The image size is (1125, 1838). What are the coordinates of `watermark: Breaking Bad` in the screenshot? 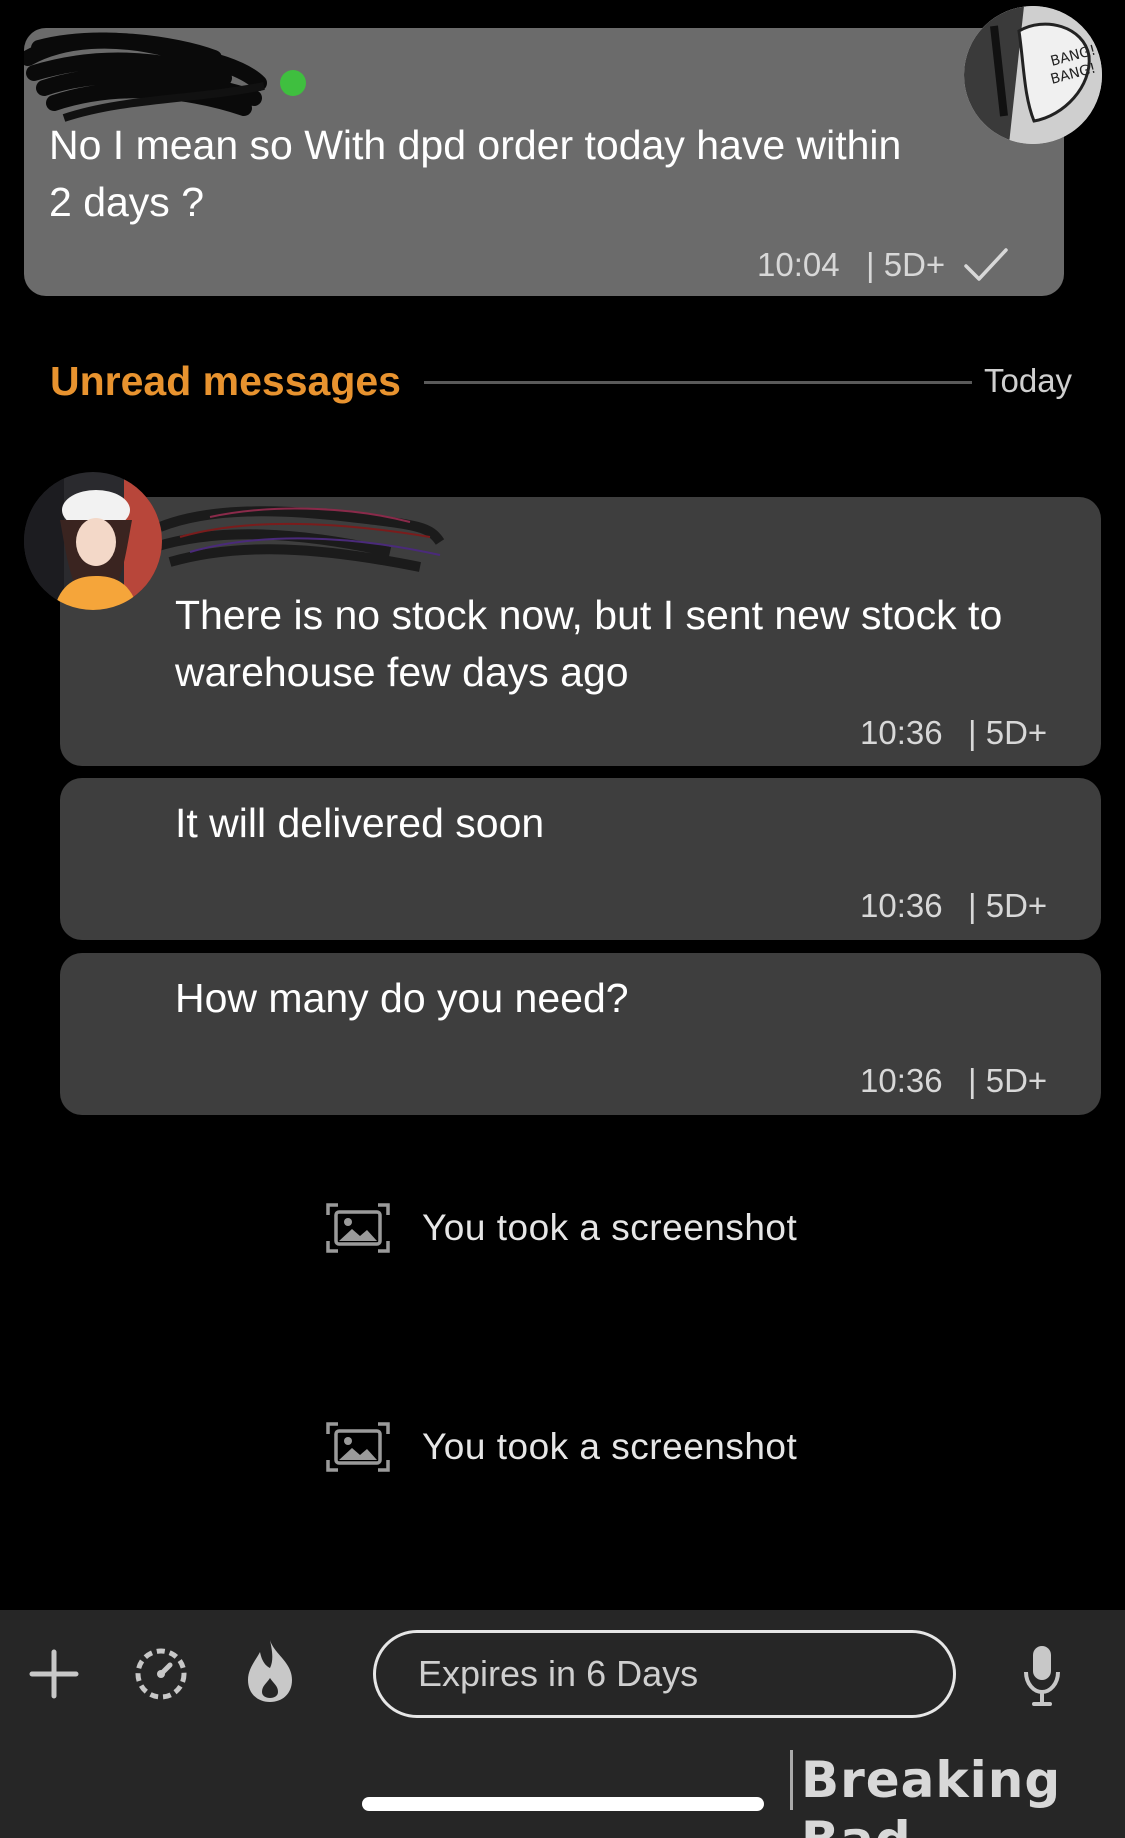 It's located at (957, 1794).